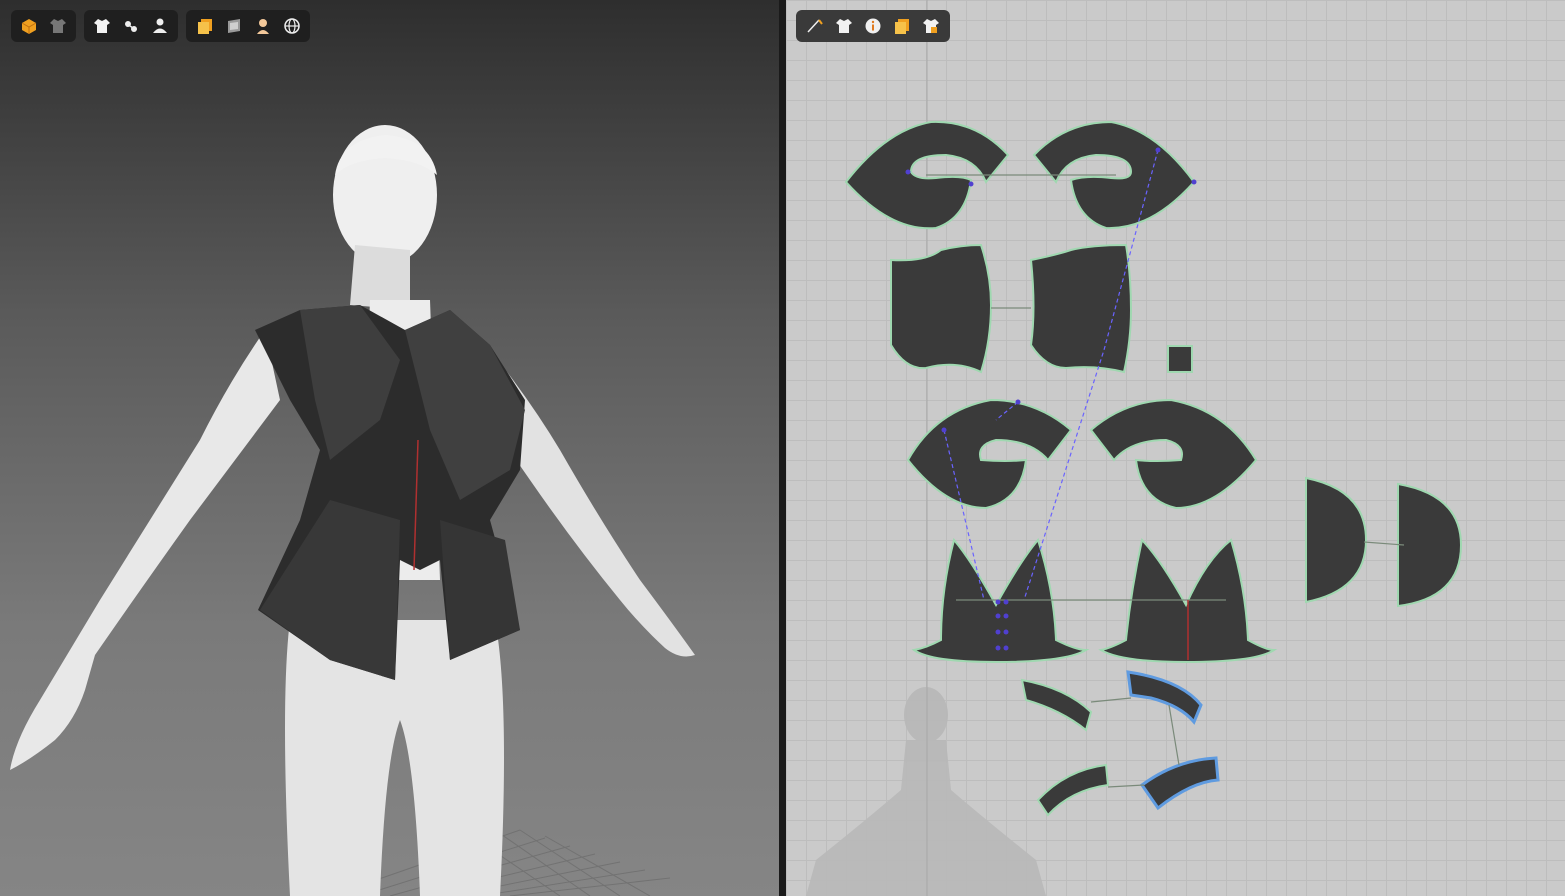 This screenshot has height=896, width=1565. I want to click on pattern-piece-strap-2-selected, so click(1164, 697).